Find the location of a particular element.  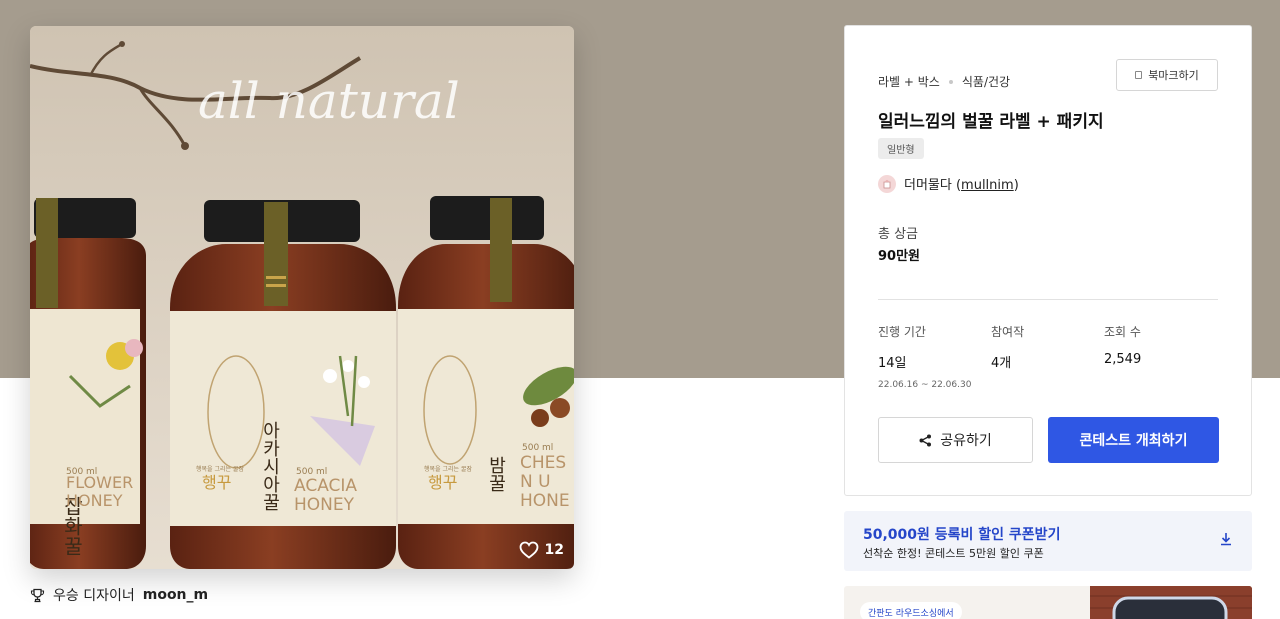

download-icon is located at coordinates (1226, 539).